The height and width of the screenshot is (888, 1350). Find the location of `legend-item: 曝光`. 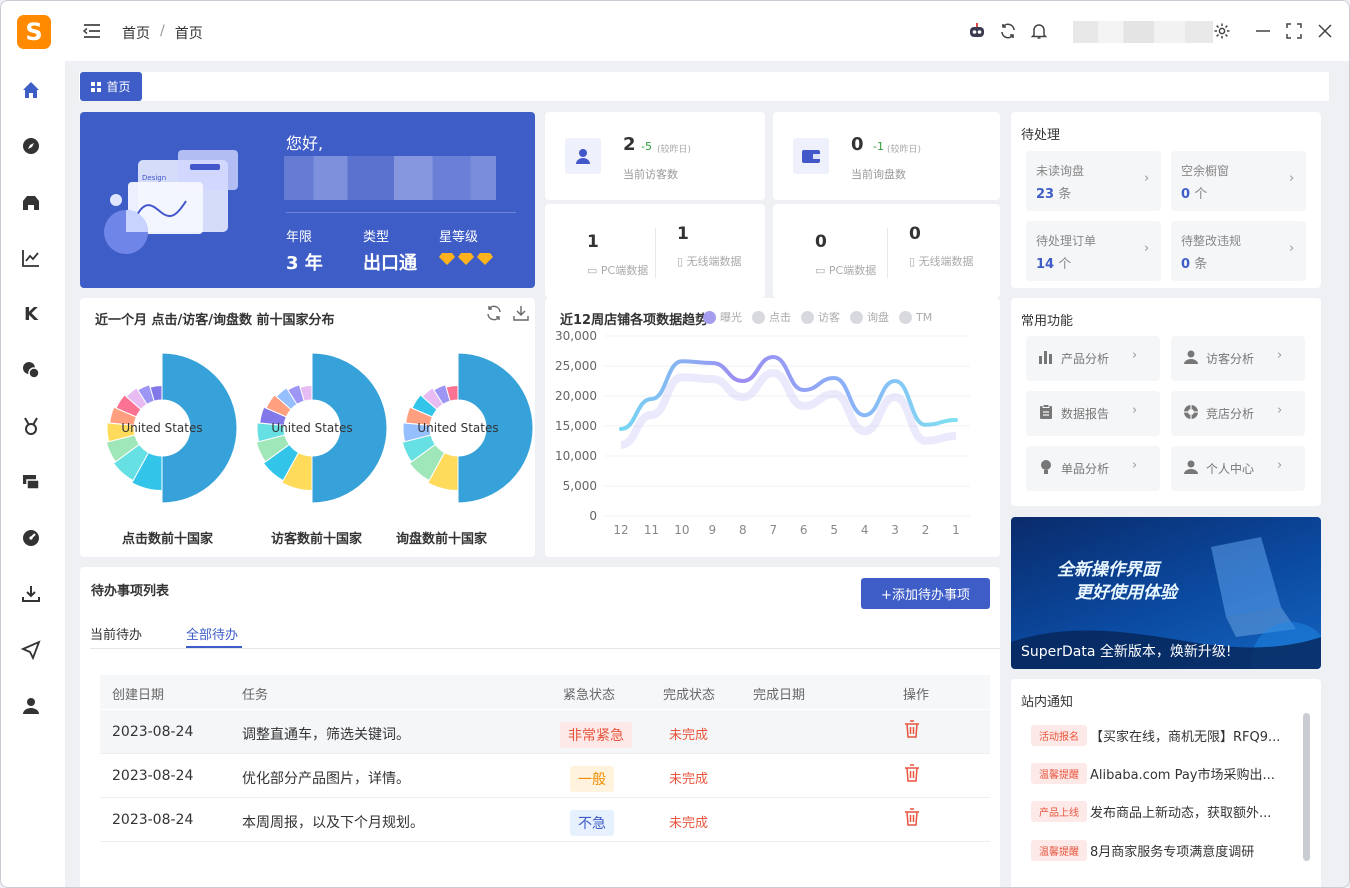

legend-item: 曝光 is located at coordinates (722, 317).